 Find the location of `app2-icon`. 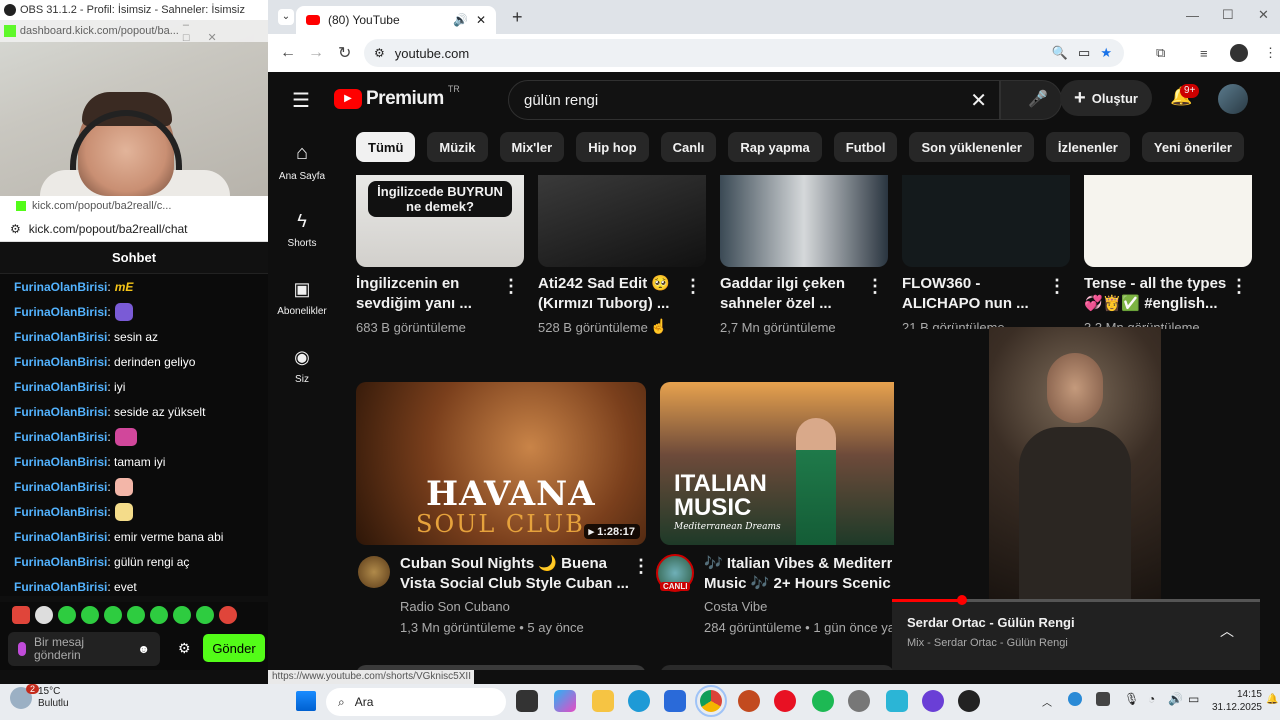

app2-icon is located at coordinates (933, 701).